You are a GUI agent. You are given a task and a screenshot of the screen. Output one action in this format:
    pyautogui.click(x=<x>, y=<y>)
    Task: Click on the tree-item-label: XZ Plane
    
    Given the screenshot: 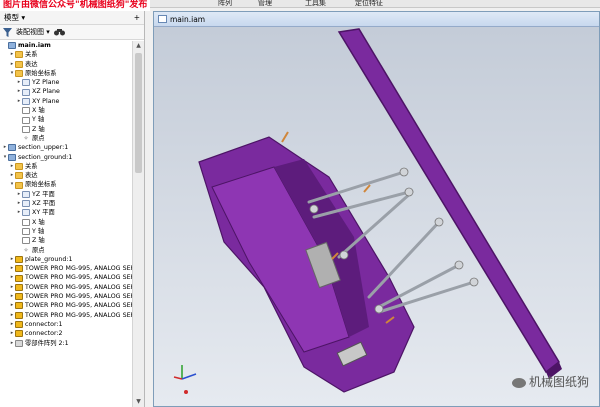 What is the action you would take?
    pyautogui.click(x=46, y=92)
    